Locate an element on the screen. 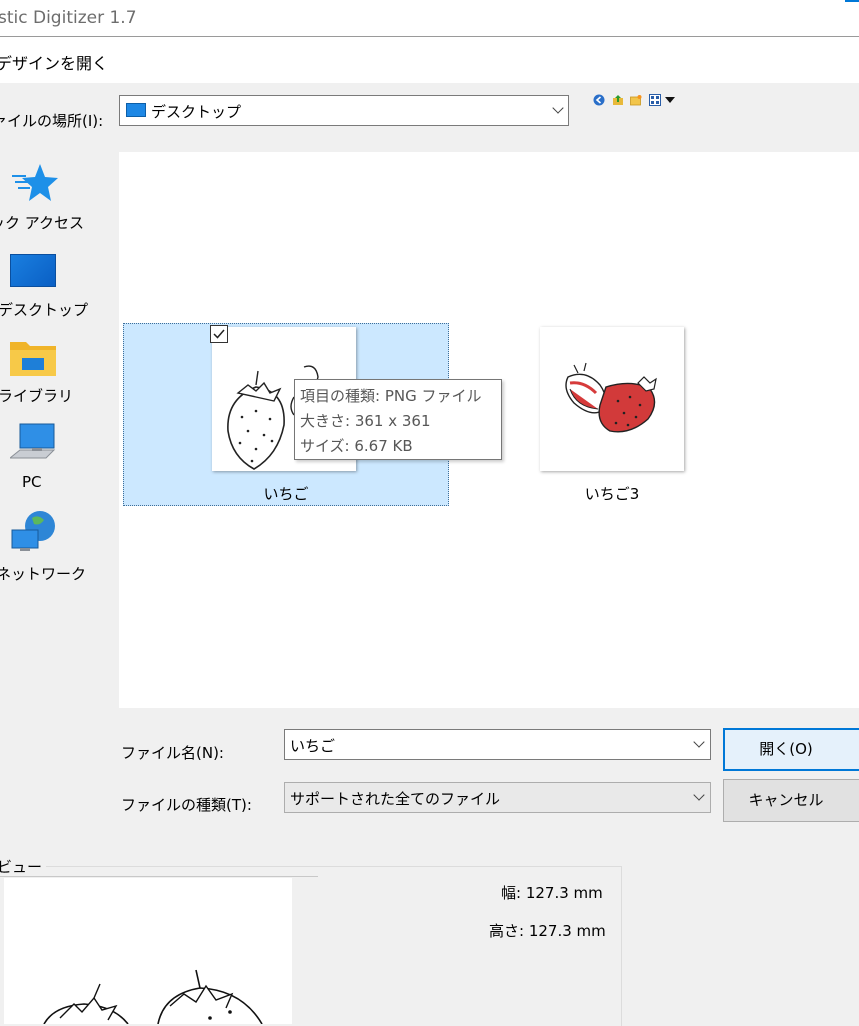  checkmark-icon is located at coordinates (219, 334).